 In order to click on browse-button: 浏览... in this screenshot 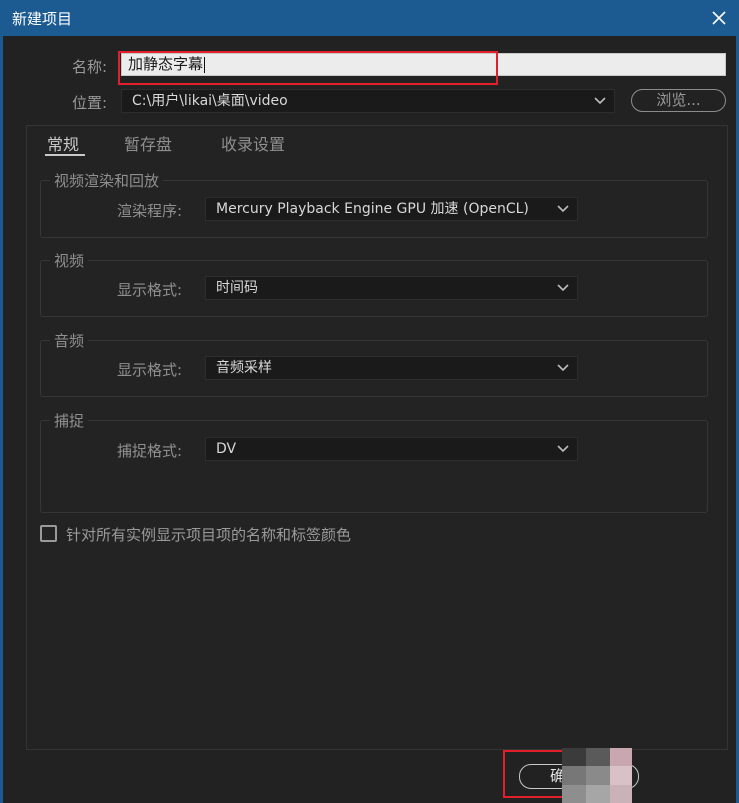, I will do `click(678, 100)`.